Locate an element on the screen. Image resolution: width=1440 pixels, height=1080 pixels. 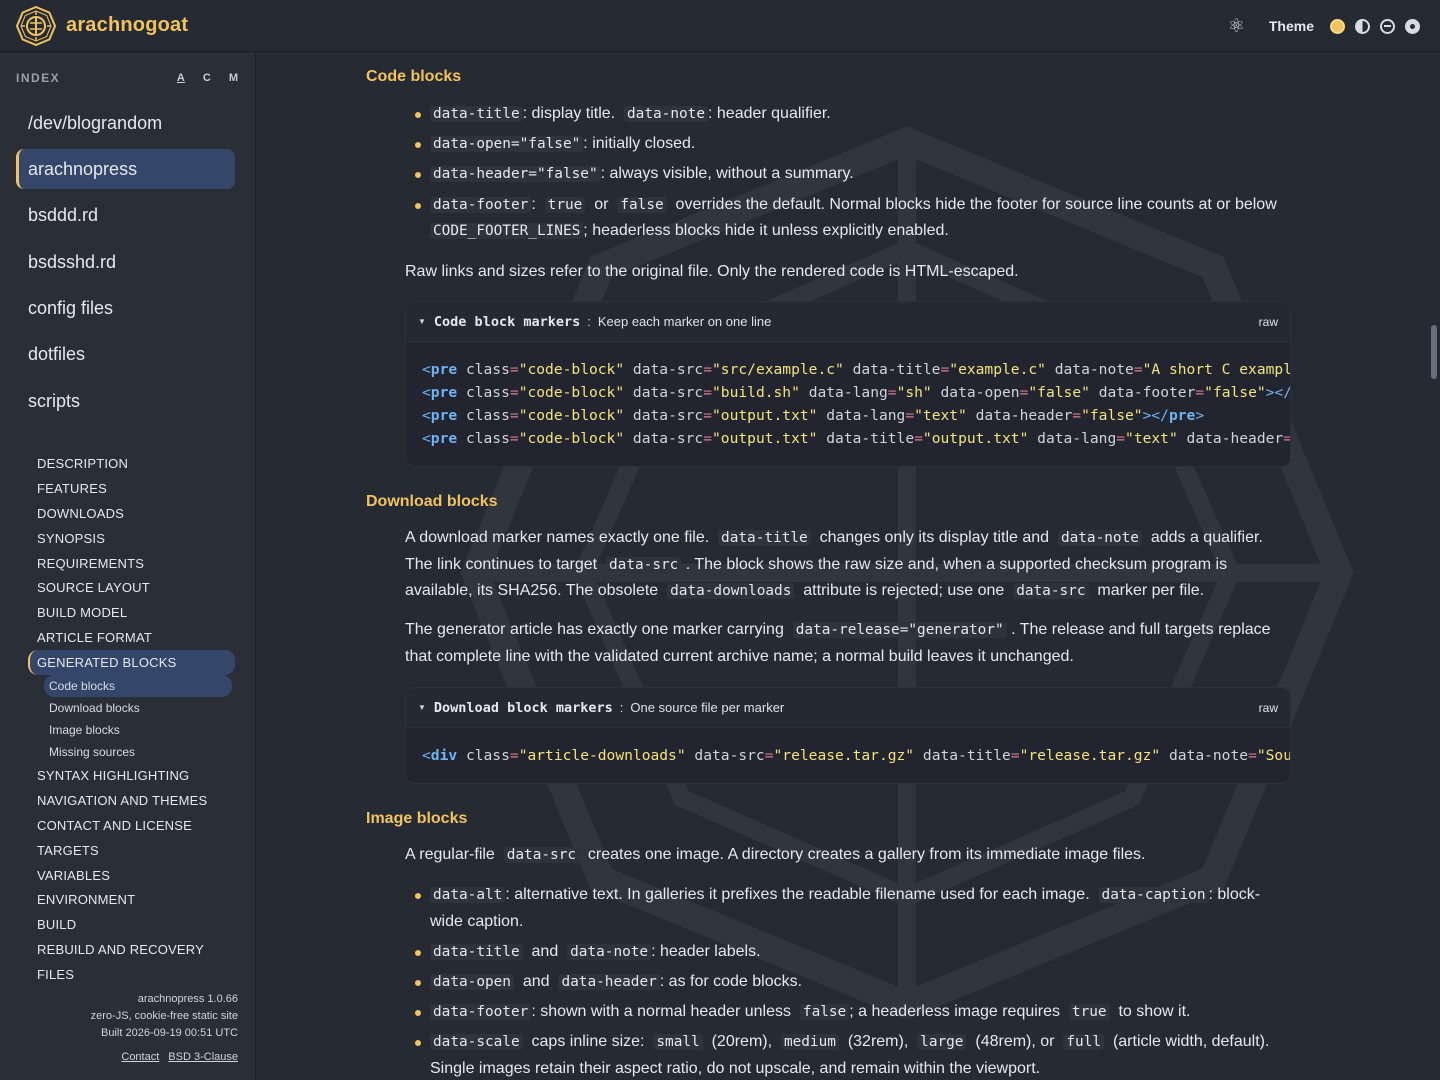
toc-item: CONTACT AND LICENSE is located at coordinates (131, 825).